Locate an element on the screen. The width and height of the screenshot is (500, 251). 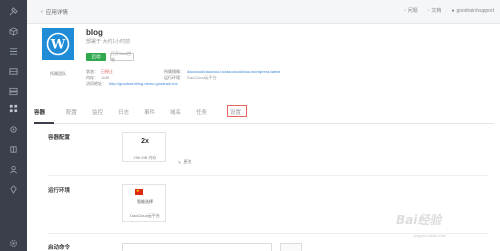
puzzle-icon is located at coordinates (13, 149).